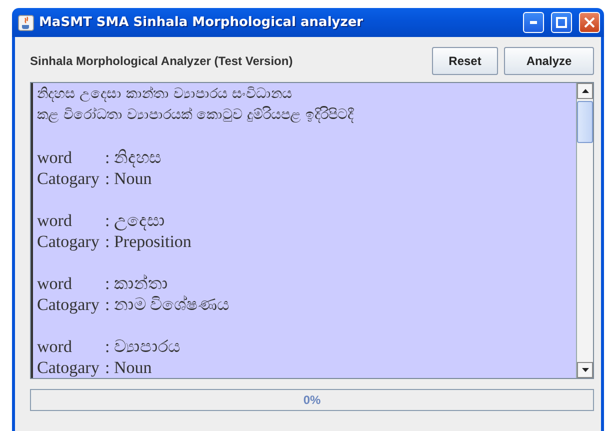  I want to click on down-arrow-icon, so click(585, 370).